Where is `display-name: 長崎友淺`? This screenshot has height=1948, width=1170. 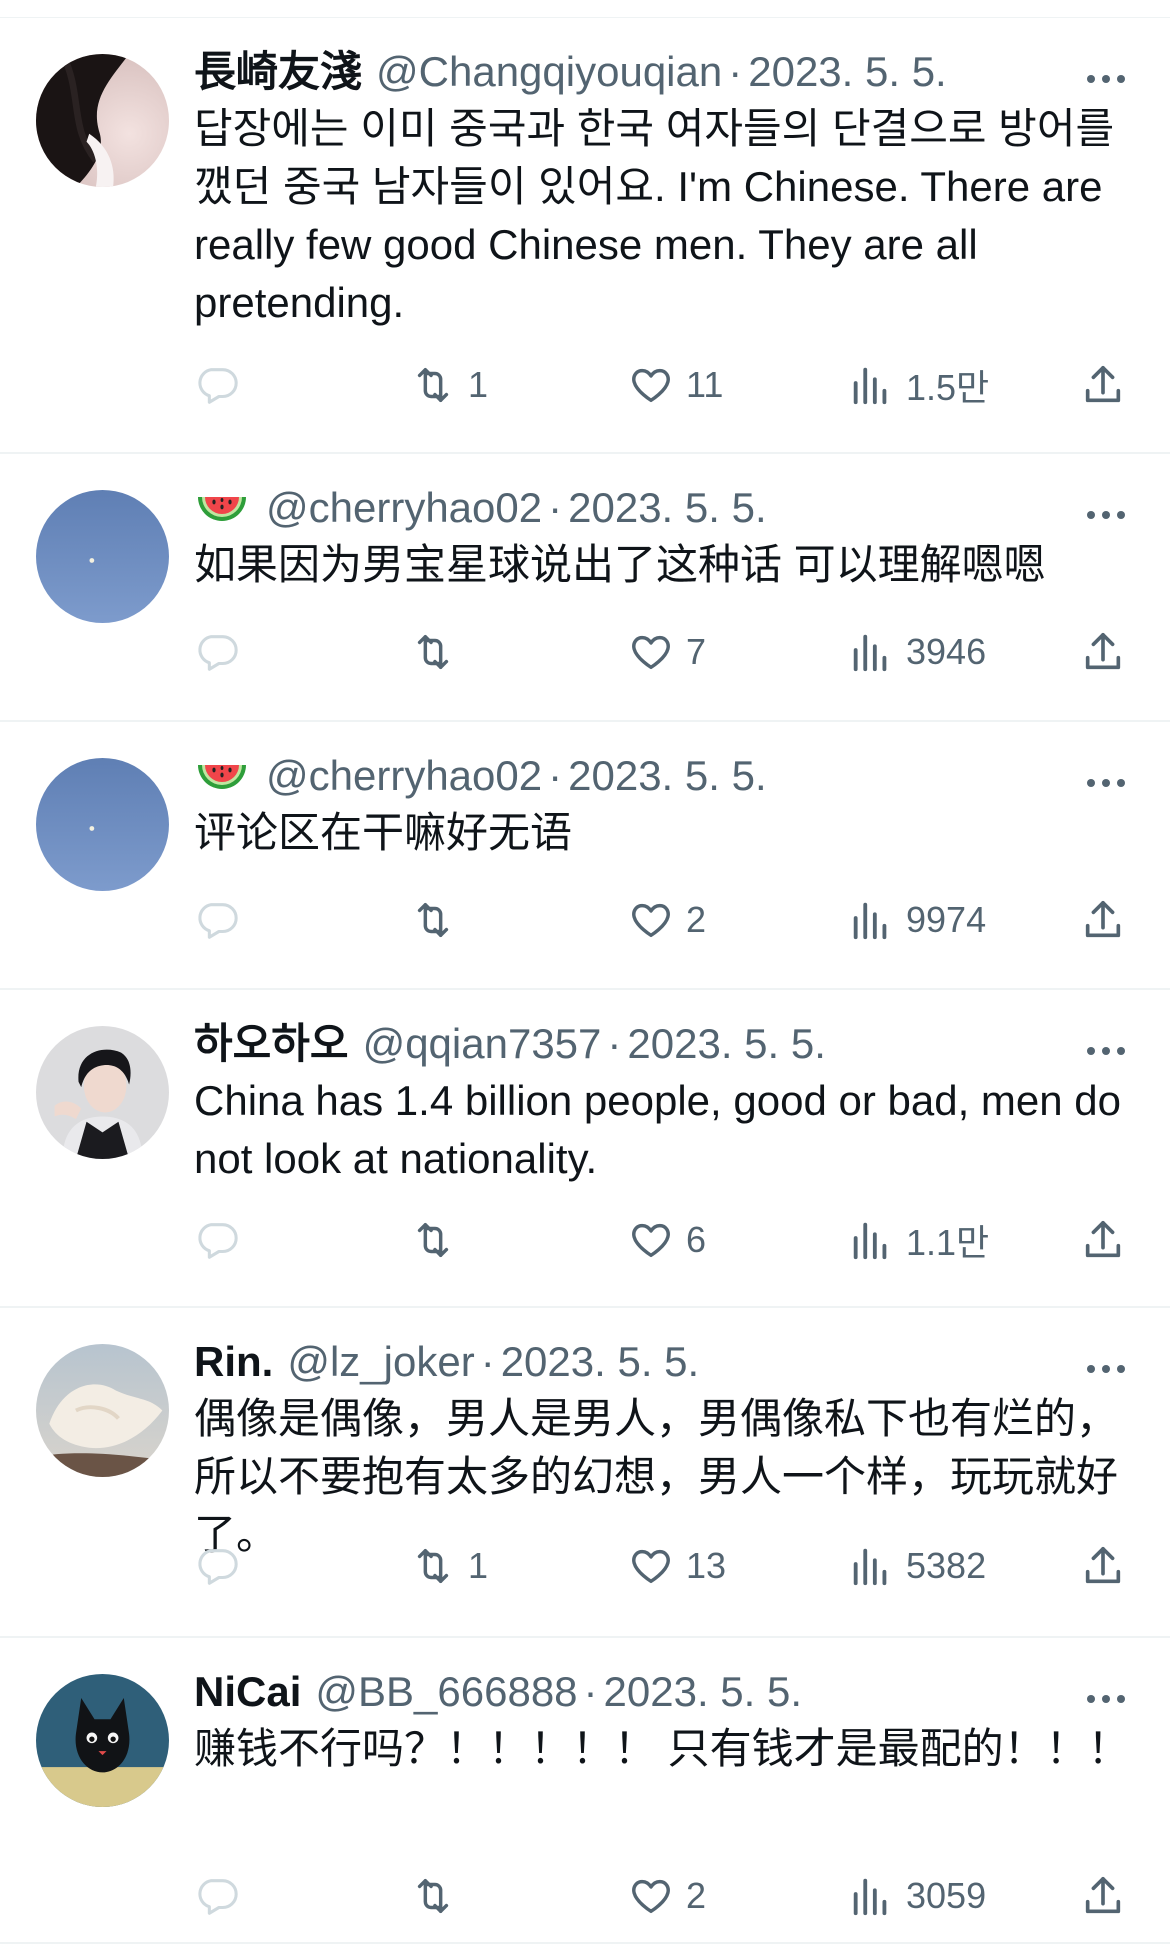 display-name: 長崎友淺 is located at coordinates (278, 72).